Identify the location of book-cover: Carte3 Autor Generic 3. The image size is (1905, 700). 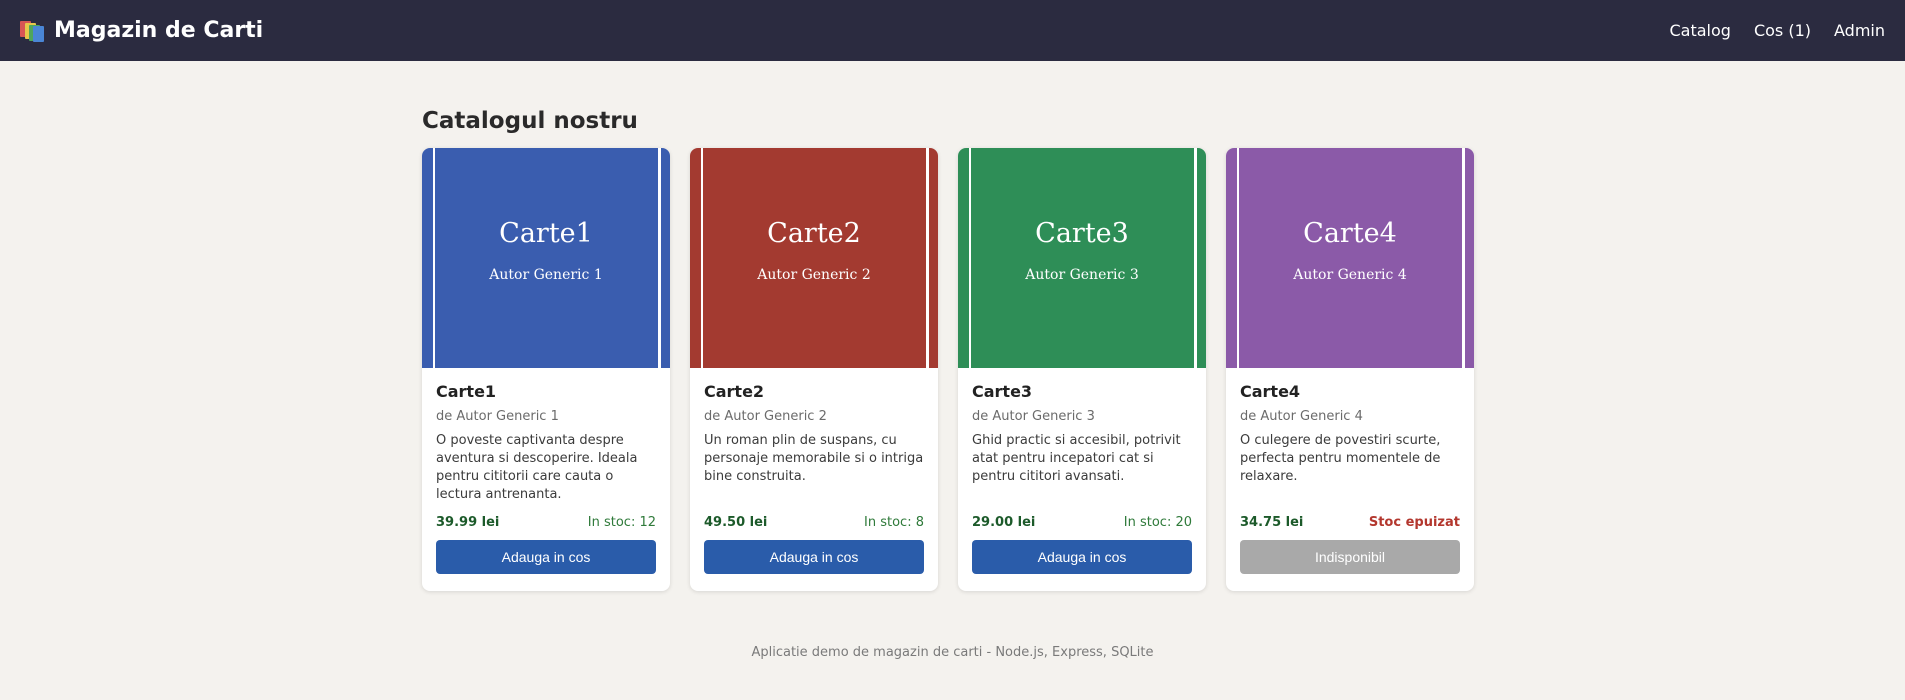
(1082, 258).